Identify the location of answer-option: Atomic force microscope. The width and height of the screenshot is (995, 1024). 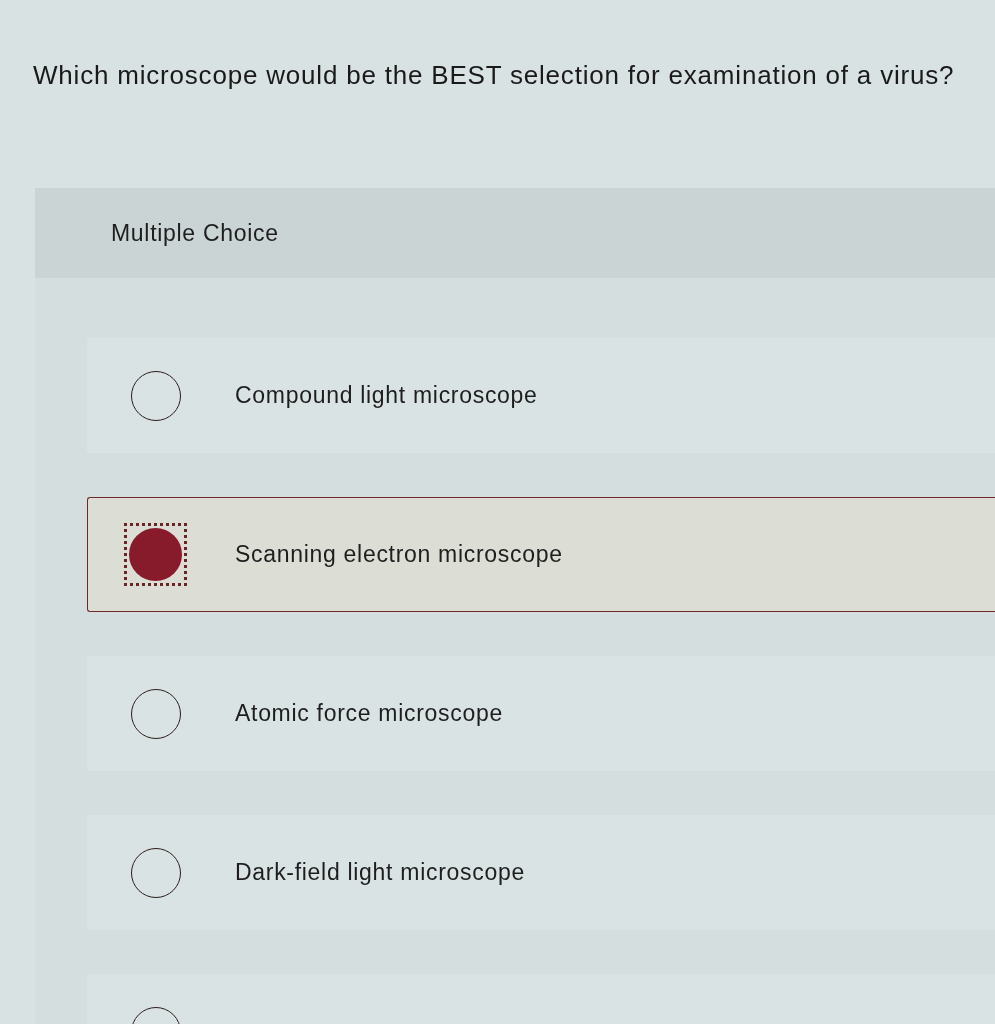
(541, 713).